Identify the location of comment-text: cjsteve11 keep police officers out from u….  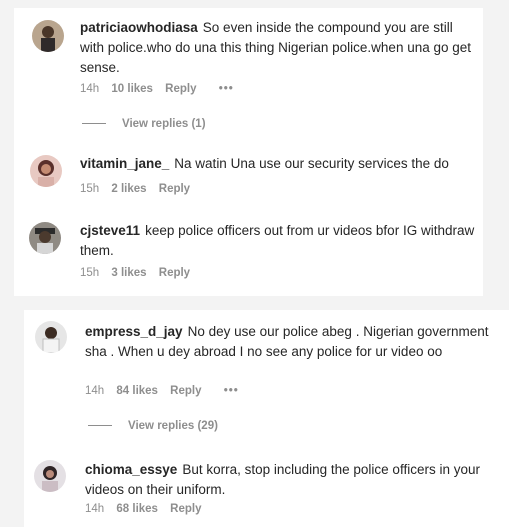
(277, 241).